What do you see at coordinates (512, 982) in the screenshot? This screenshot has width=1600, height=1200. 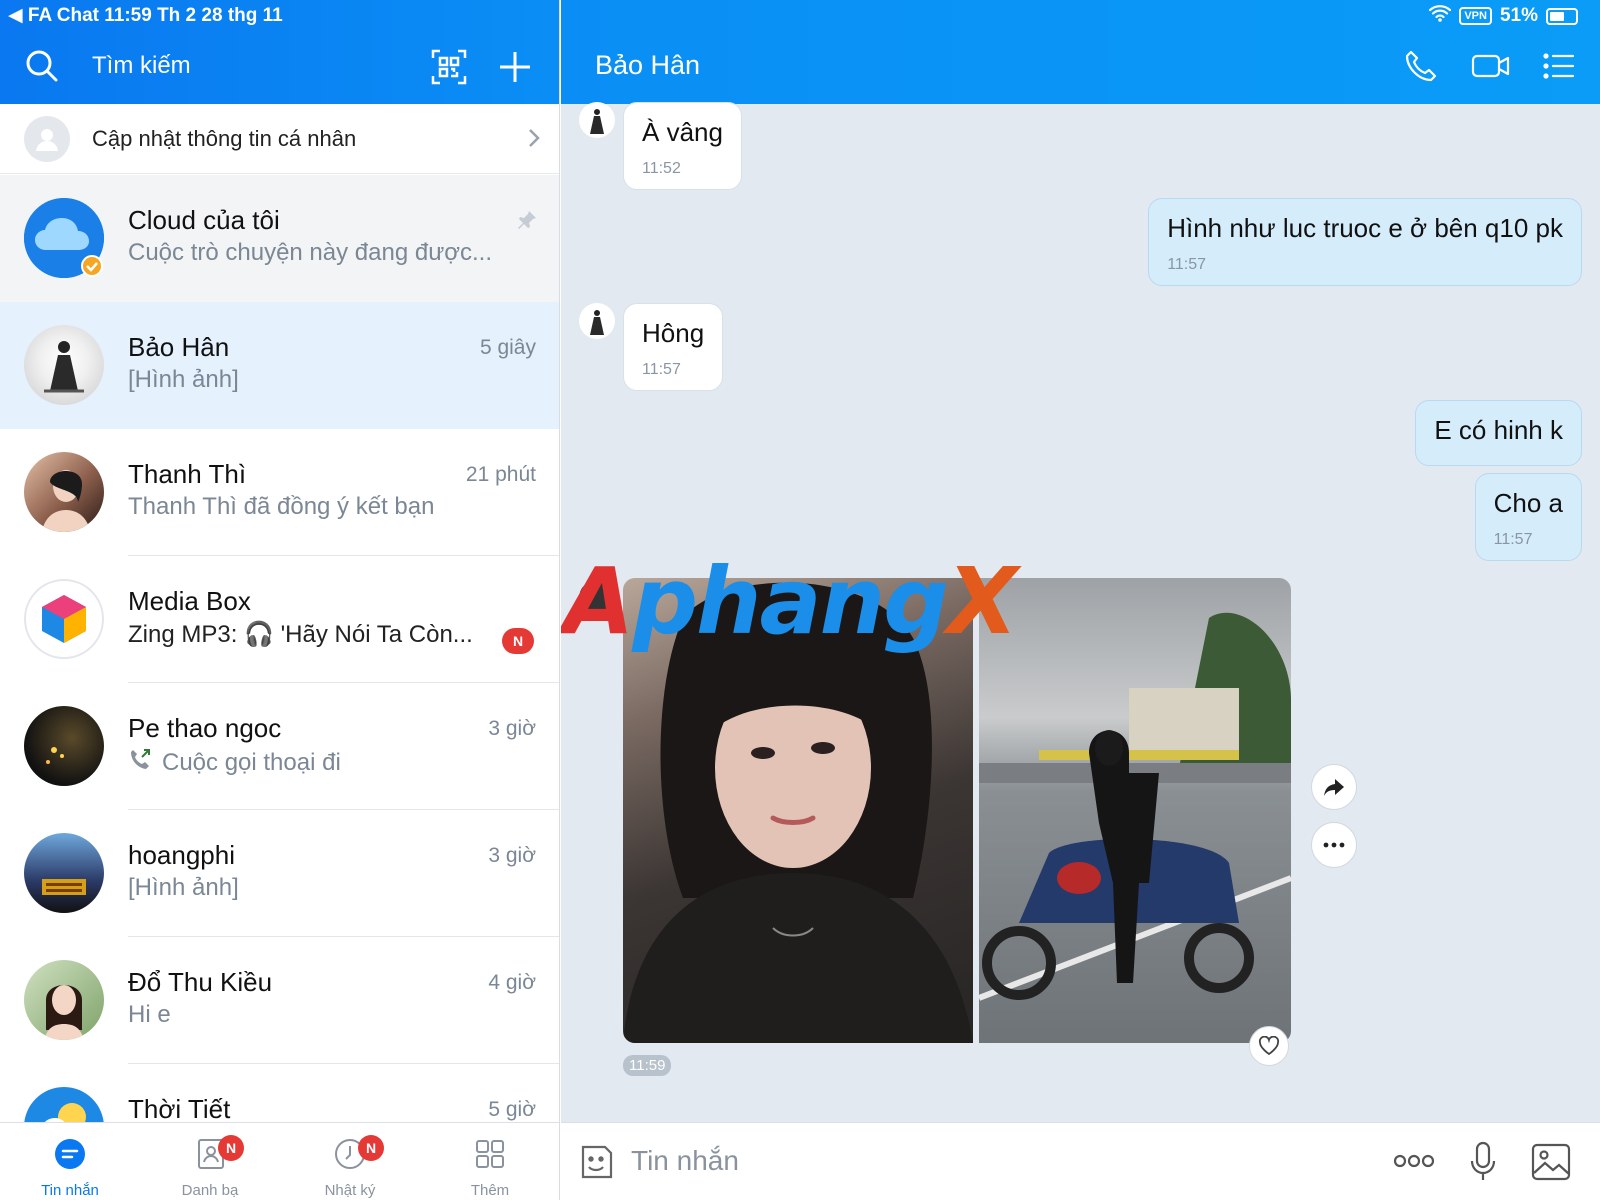 I see `conversation-time: 4 giờ` at bounding box center [512, 982].